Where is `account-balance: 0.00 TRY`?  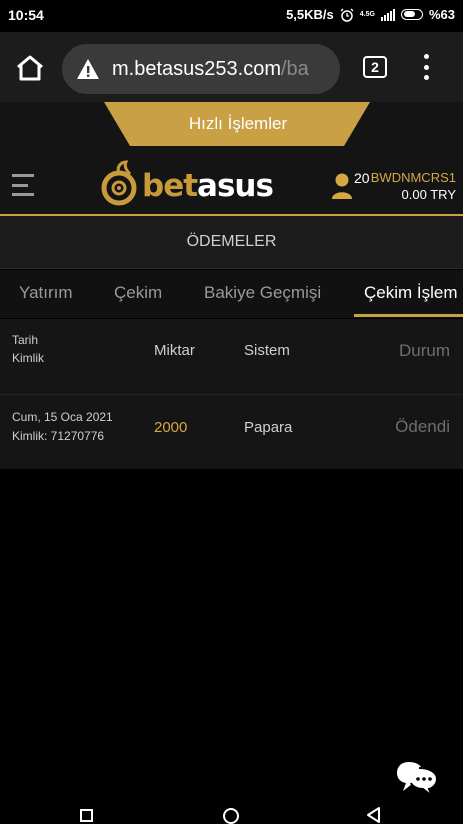 account-balance: 0.00 TRY is located at coordinates (428, 194).